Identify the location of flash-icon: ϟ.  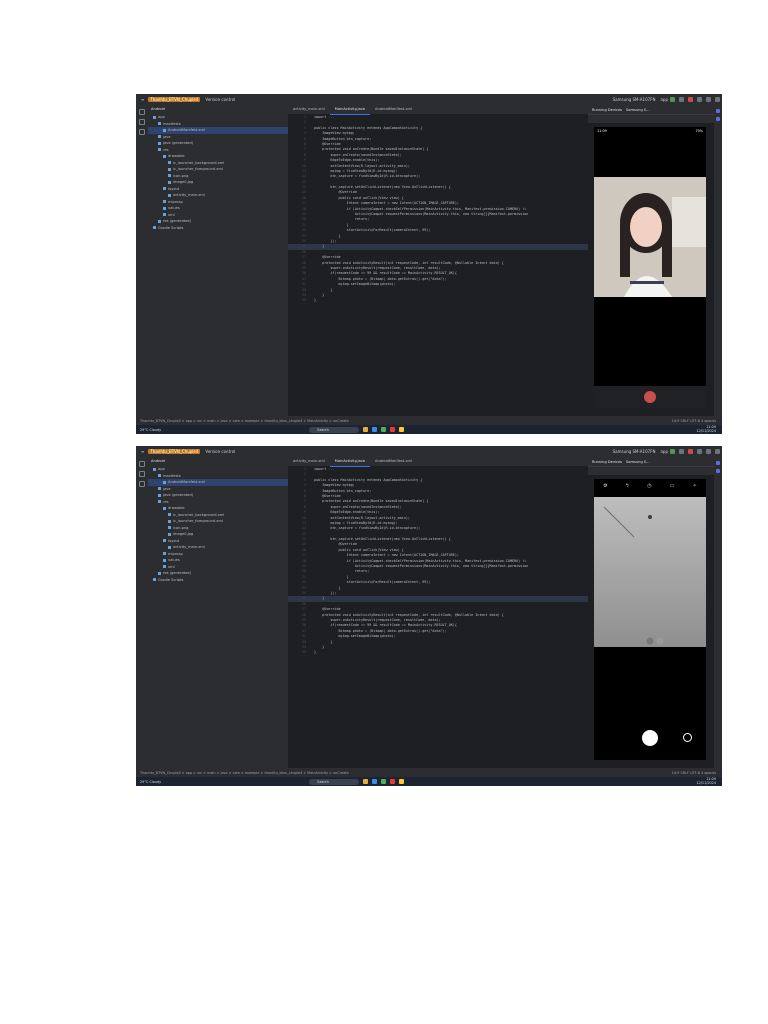
(627, 486).